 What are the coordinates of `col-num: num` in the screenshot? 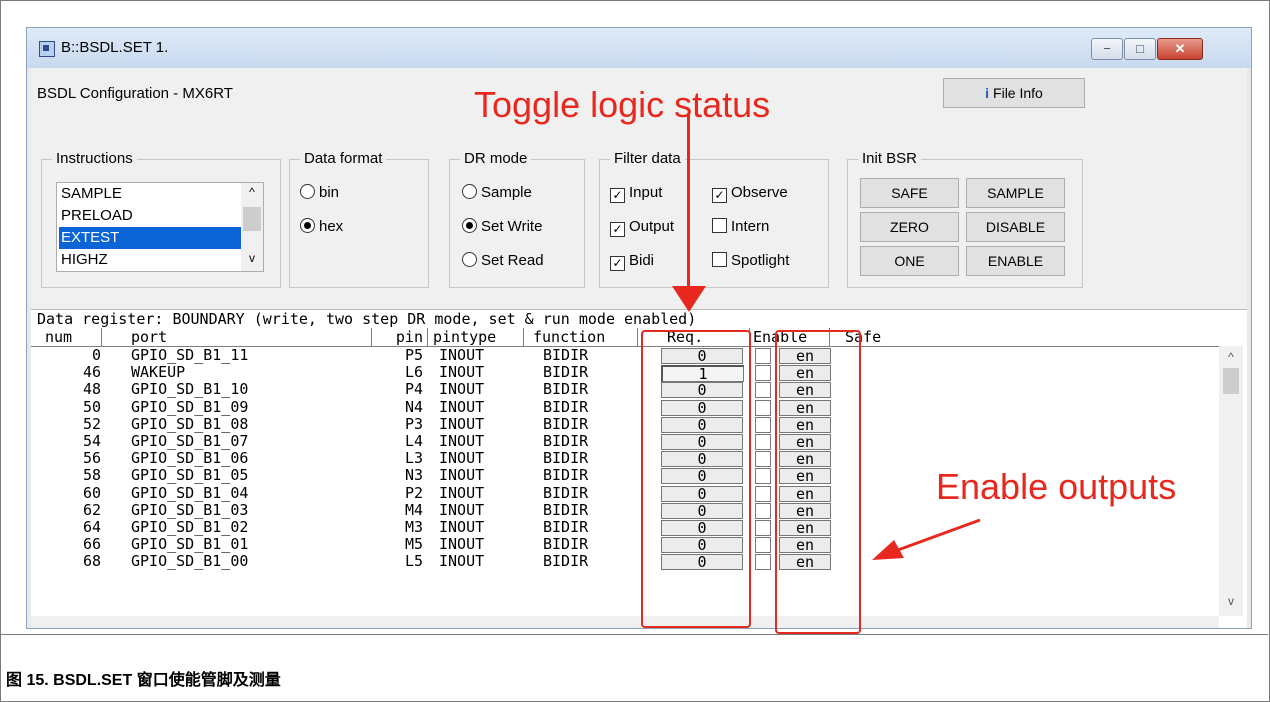 It's located at (73, 337).